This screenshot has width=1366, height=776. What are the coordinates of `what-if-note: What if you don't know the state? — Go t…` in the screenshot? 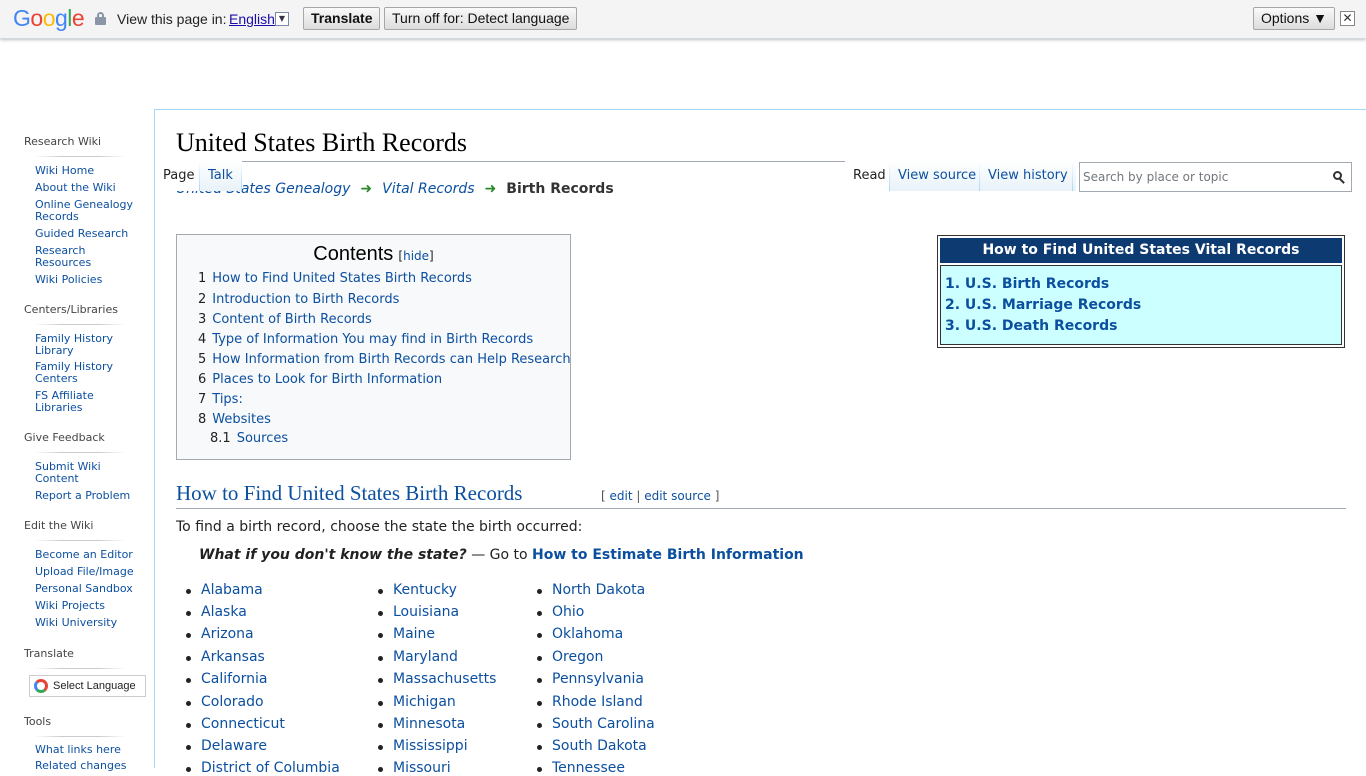 It's located at (501, 555).